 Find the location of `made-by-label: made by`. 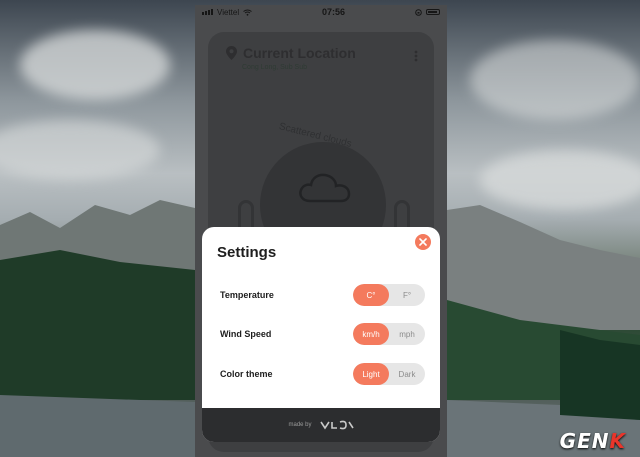

made-by-label: made by is located at coordinates (300, 425).